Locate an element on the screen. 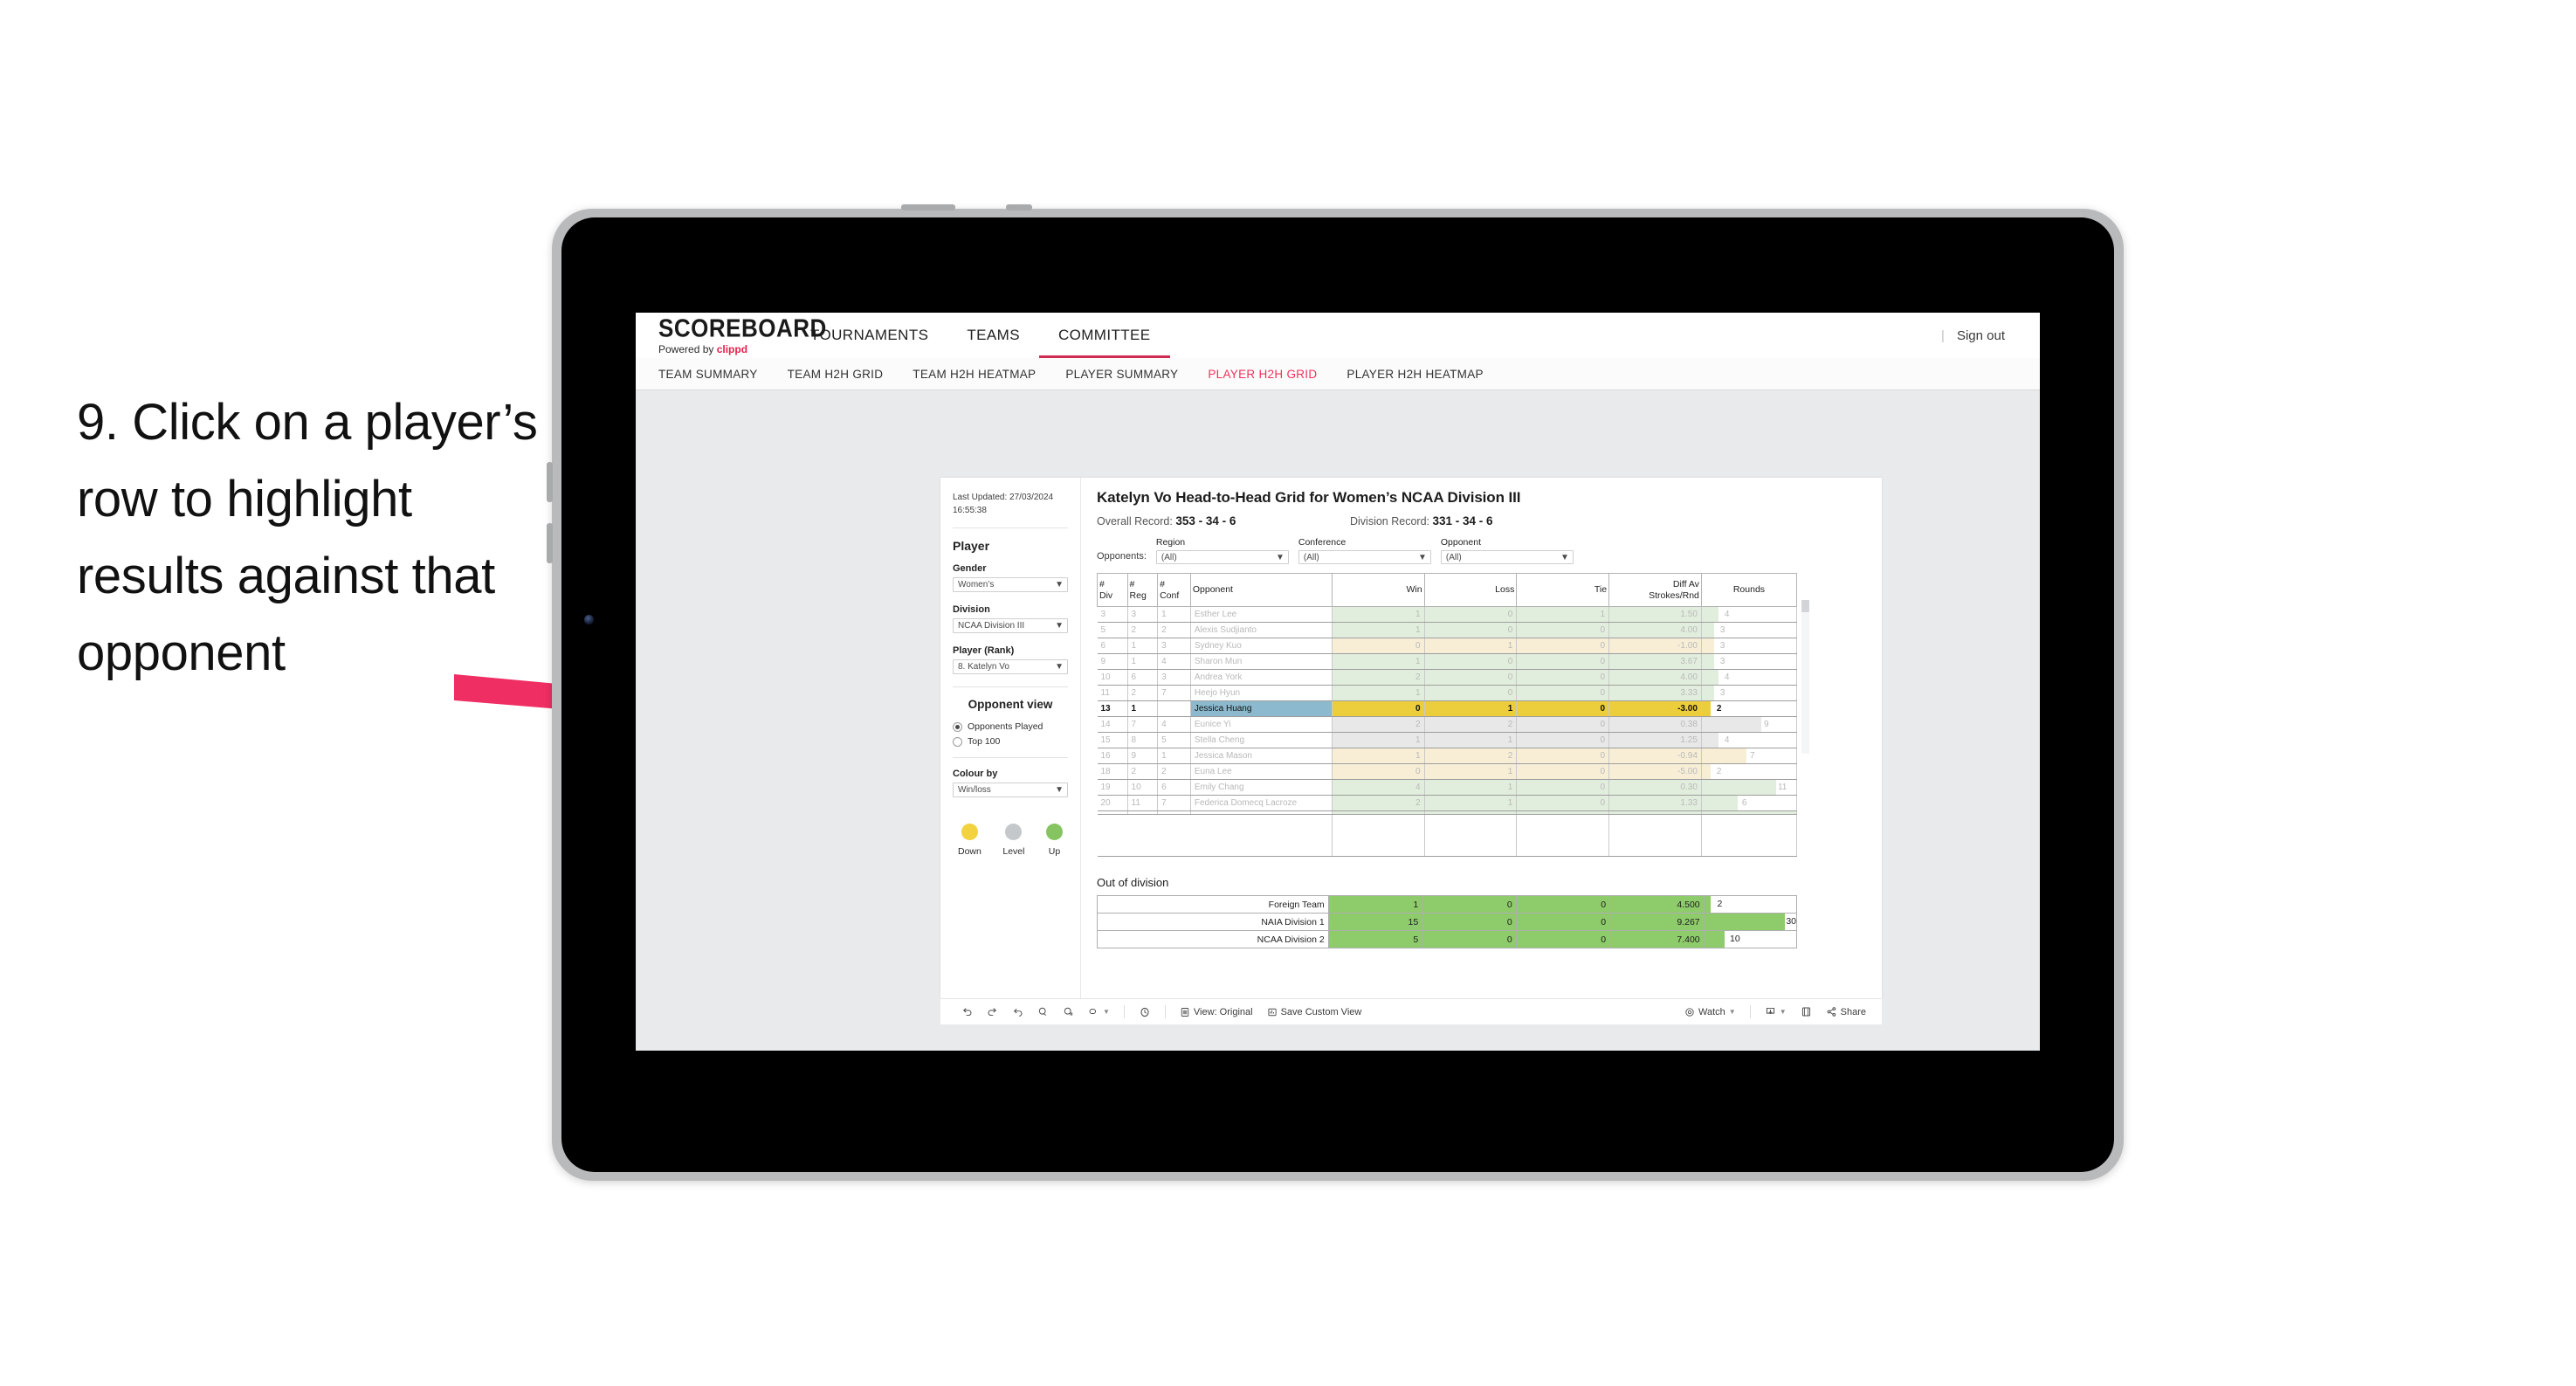 This screenshot has height=1386, width=2576. col-reg-line1: # is located at coordinates (1132, 584).